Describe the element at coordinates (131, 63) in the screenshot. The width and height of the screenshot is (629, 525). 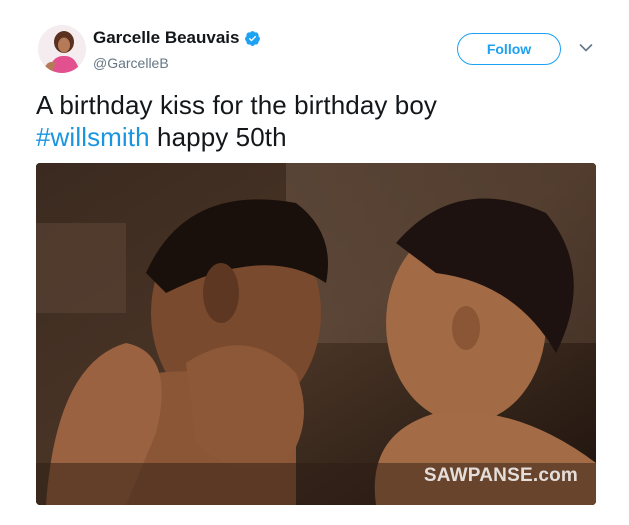
I see `user-handle: @GarcelleB` at that location.